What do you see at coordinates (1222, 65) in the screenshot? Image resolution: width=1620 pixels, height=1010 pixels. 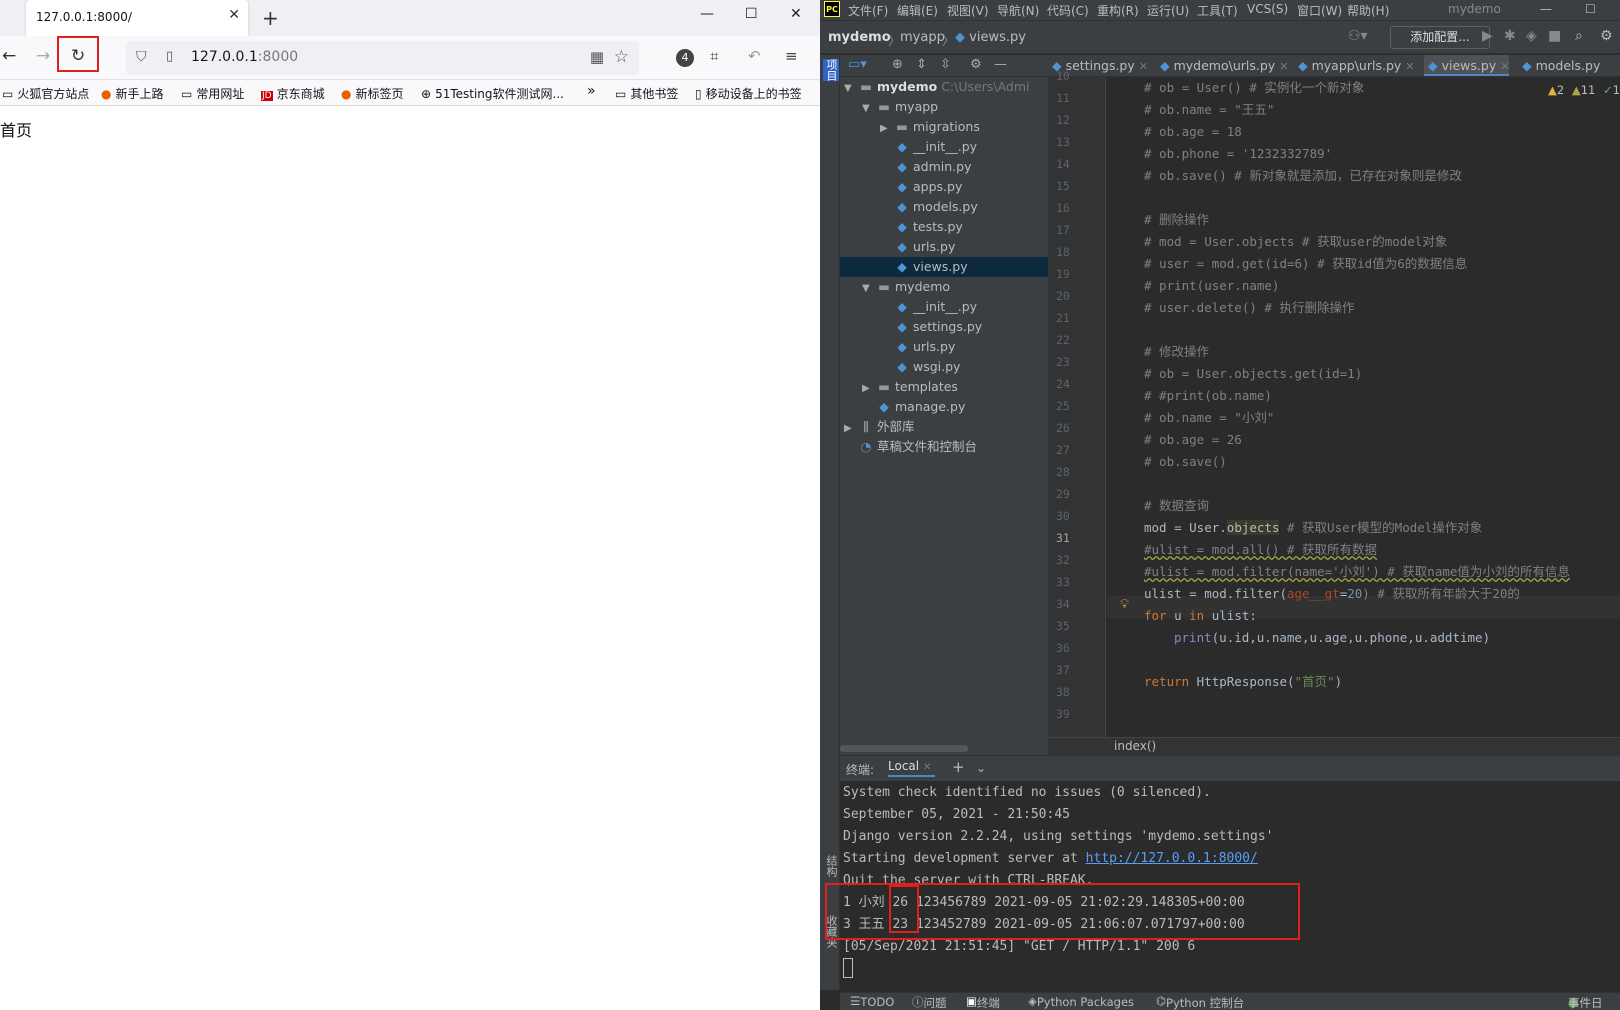 I see `editor-tab: ◆ mydemo\urls.py ✕` at bounding box center [1222, 65].